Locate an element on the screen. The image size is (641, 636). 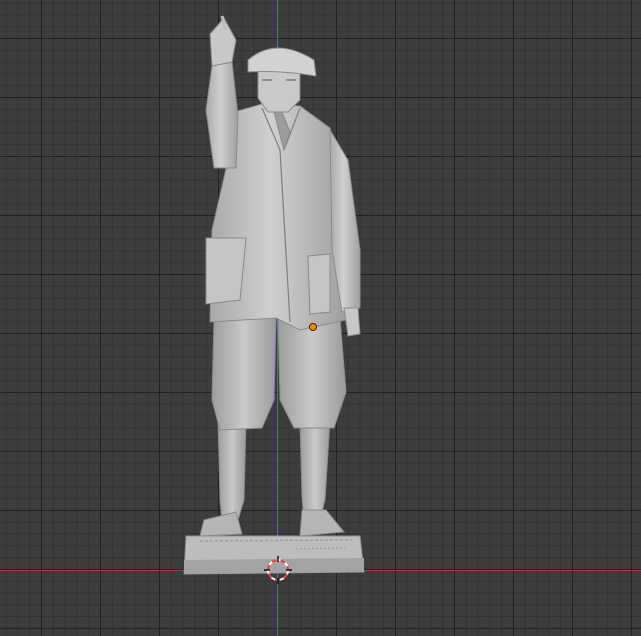
statue-legs is located at coordinates (272, 478).